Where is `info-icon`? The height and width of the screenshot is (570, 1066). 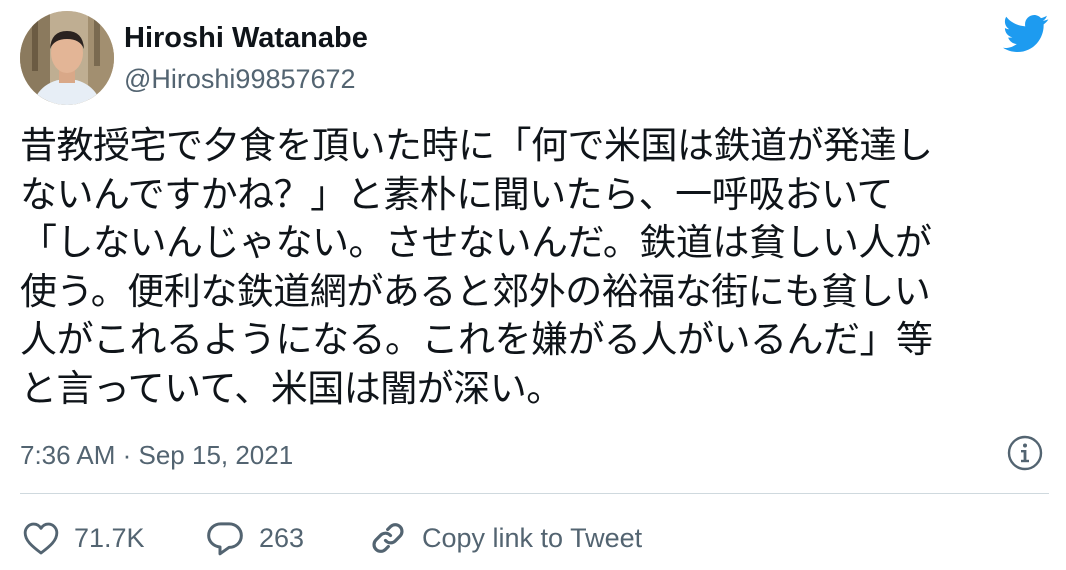
info-icon is located at coordinates (1025, 453).